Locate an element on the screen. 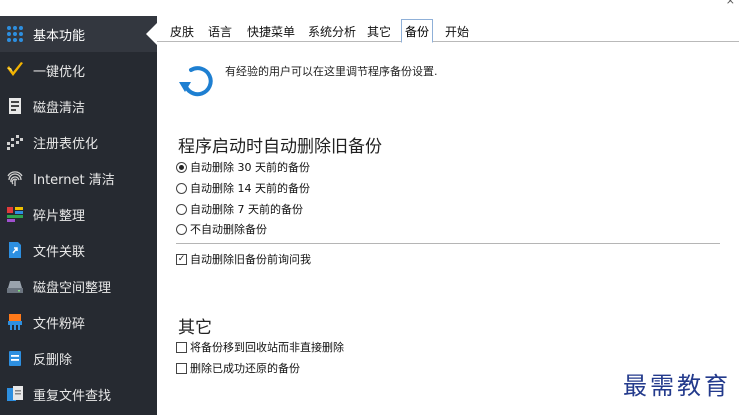 The width and height of the screenshot is (739, 415). tab-context-menu: 快捷菜单 is located at coordinates (271, 32).